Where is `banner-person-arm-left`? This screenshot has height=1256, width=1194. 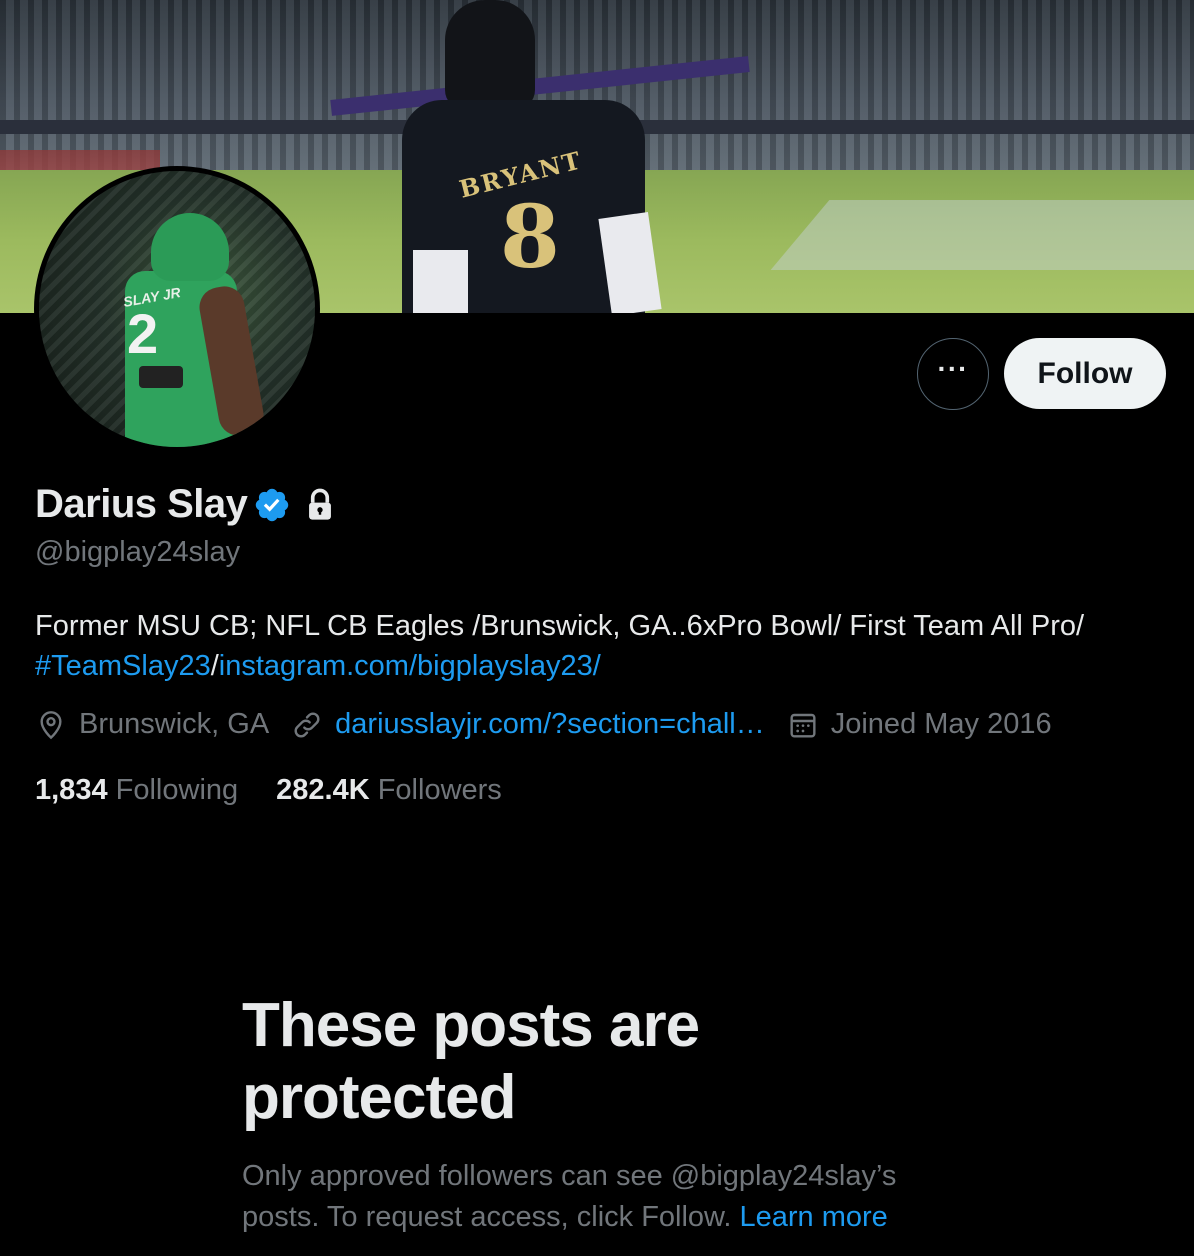
banner-person-arm-left is located at coordinates (440, 281).